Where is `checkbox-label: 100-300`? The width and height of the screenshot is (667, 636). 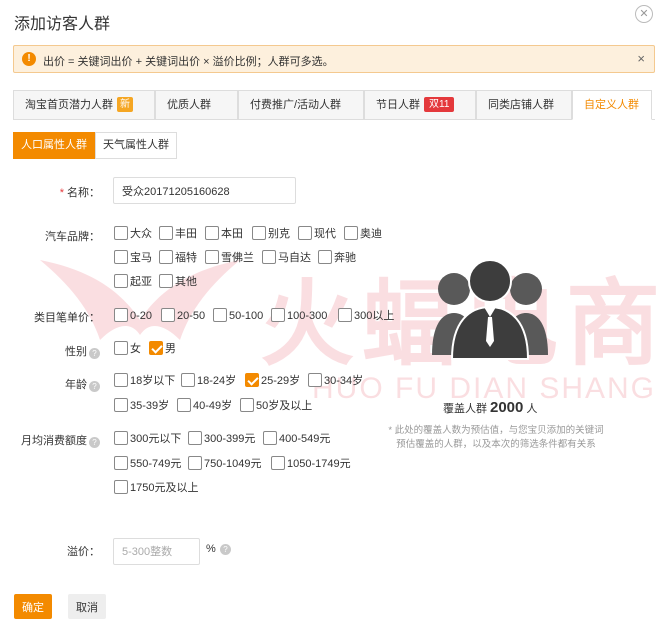
checkbox-label: 100-300 is located at coordinates (307, 316).